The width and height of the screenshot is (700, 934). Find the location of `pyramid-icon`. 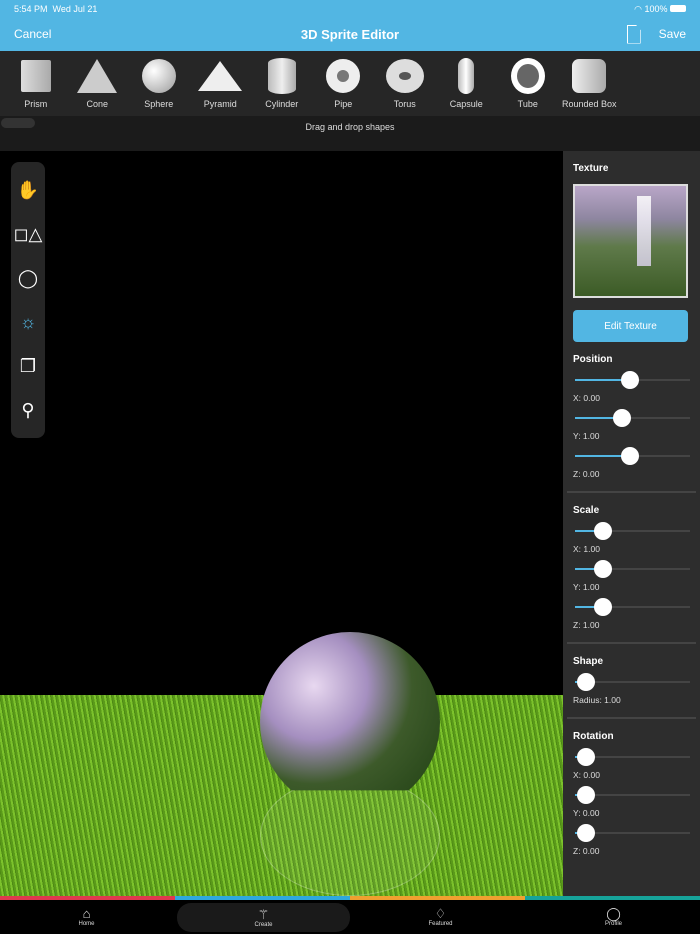

pyramid-icon is located at coordinates (220, 76).